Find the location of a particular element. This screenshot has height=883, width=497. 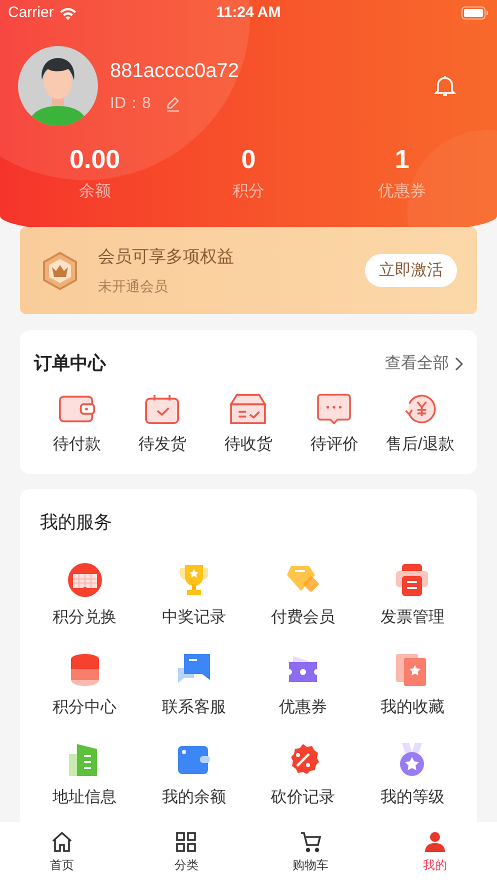

edit-icon is located at coordinates (172, 104).